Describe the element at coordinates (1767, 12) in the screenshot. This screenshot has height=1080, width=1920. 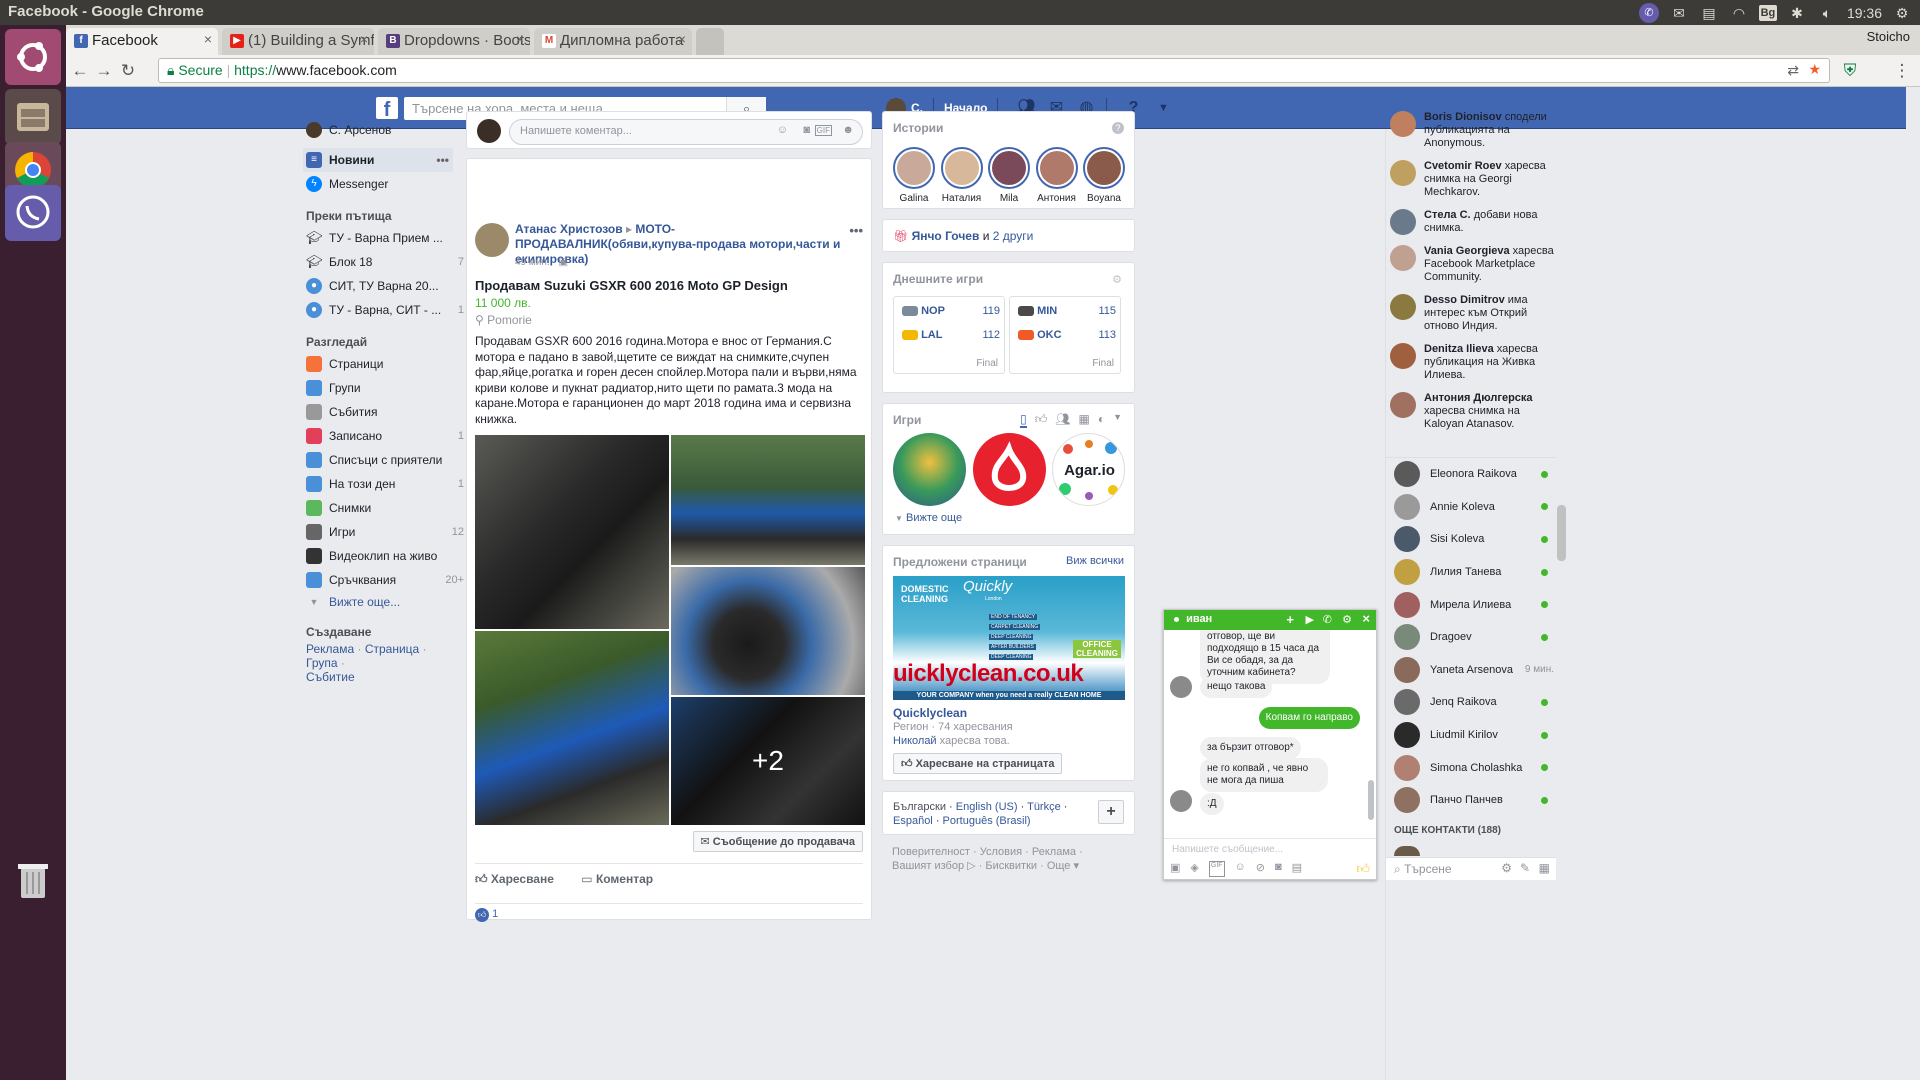
I see `keyboard-layout-indicator: Bg` at that location.